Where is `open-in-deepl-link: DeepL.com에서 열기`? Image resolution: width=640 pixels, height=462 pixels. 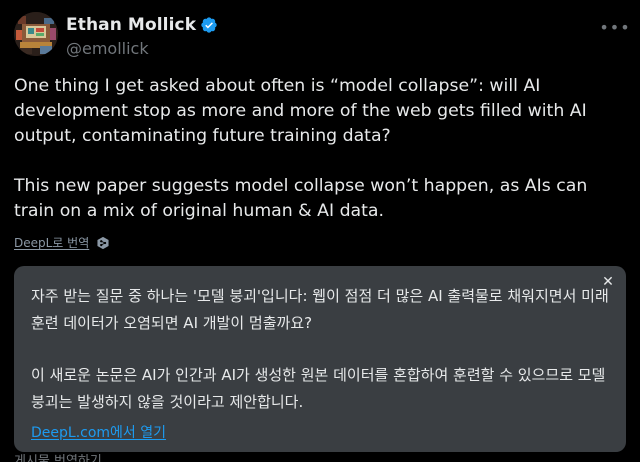 open-in-deepl-link: DeepL.com에서 열기 is located at coordinates (98, 432).